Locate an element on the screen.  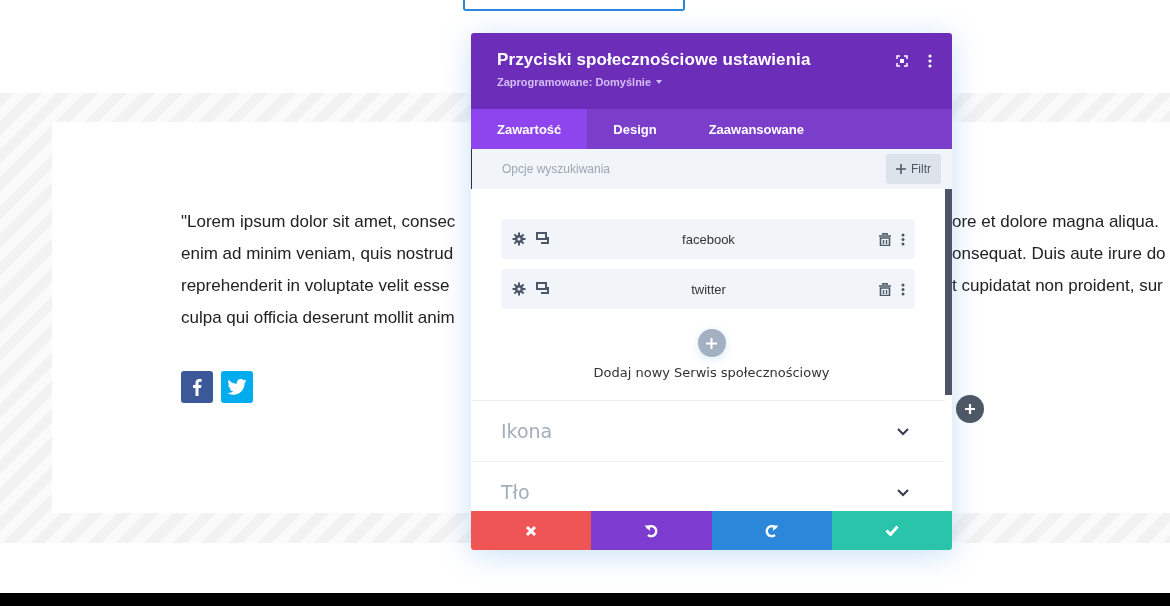
scrollbar is located at coordinates (948, 292).